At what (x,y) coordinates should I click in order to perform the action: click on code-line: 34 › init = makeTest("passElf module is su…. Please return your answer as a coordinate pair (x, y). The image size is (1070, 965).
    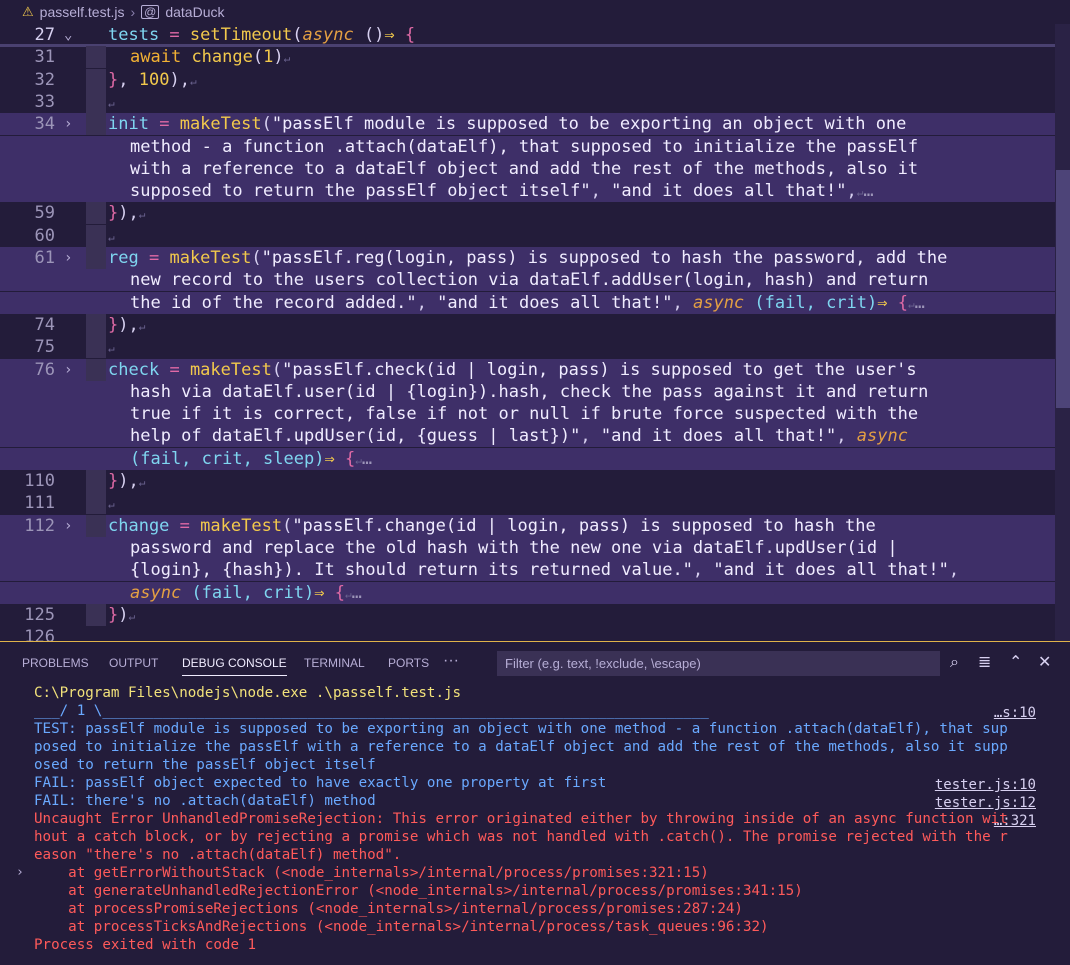
    Looking at the image, I should click on (527, 124).